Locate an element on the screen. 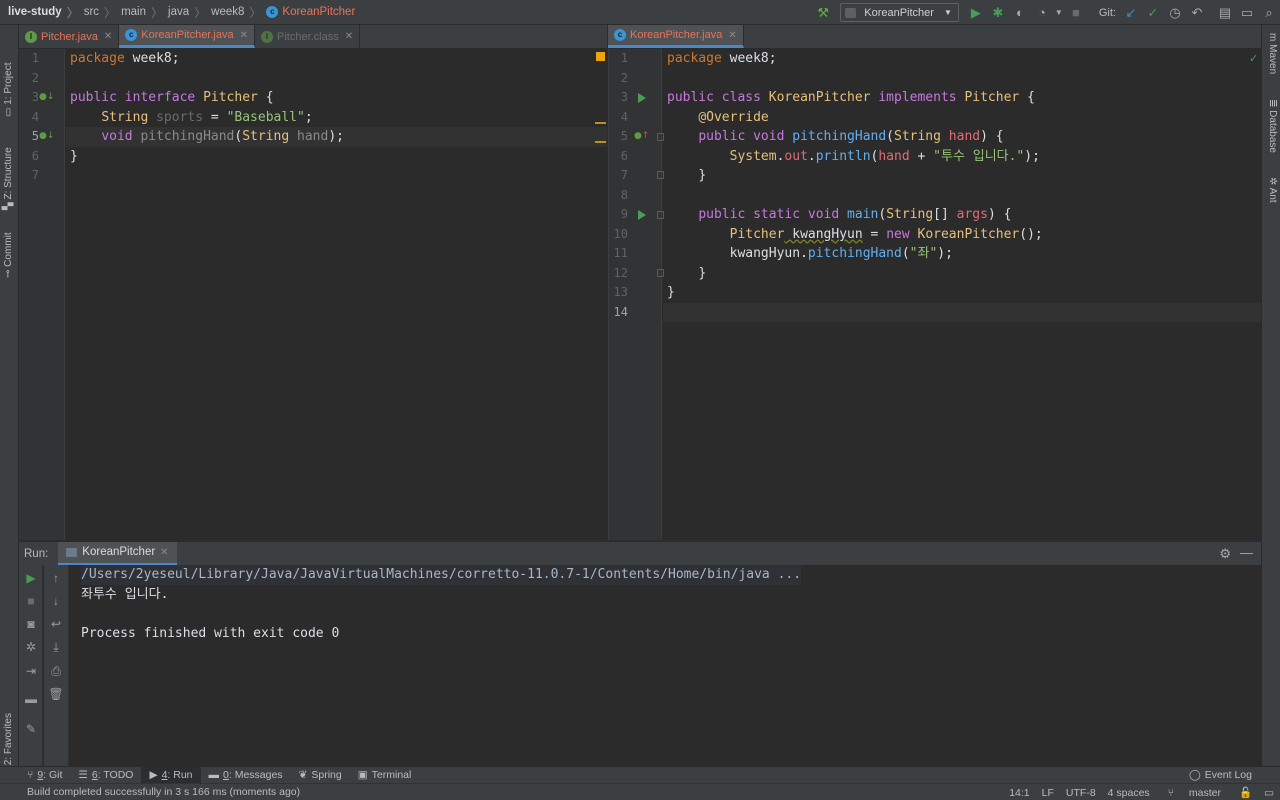  breadcrumb-label: KoreanPitcher is located at coordinates (319, 12).